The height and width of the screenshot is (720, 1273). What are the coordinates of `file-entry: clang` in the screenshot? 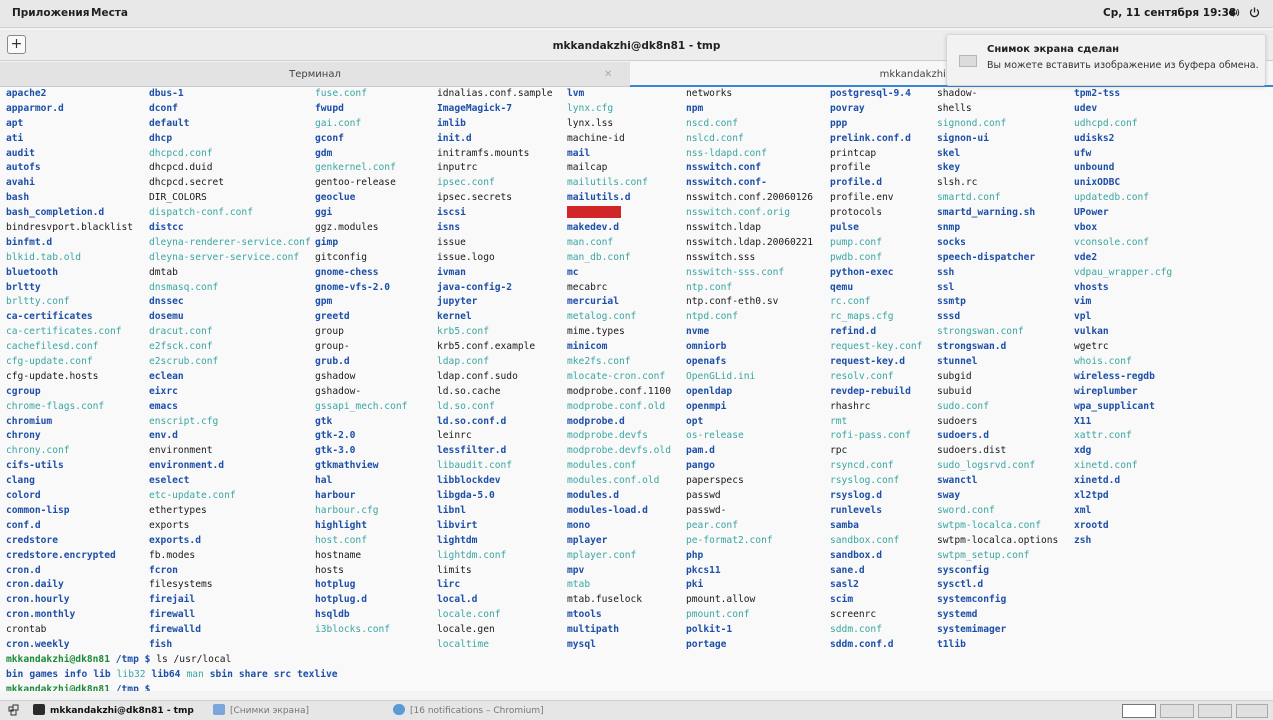 It's located at (20, 481).